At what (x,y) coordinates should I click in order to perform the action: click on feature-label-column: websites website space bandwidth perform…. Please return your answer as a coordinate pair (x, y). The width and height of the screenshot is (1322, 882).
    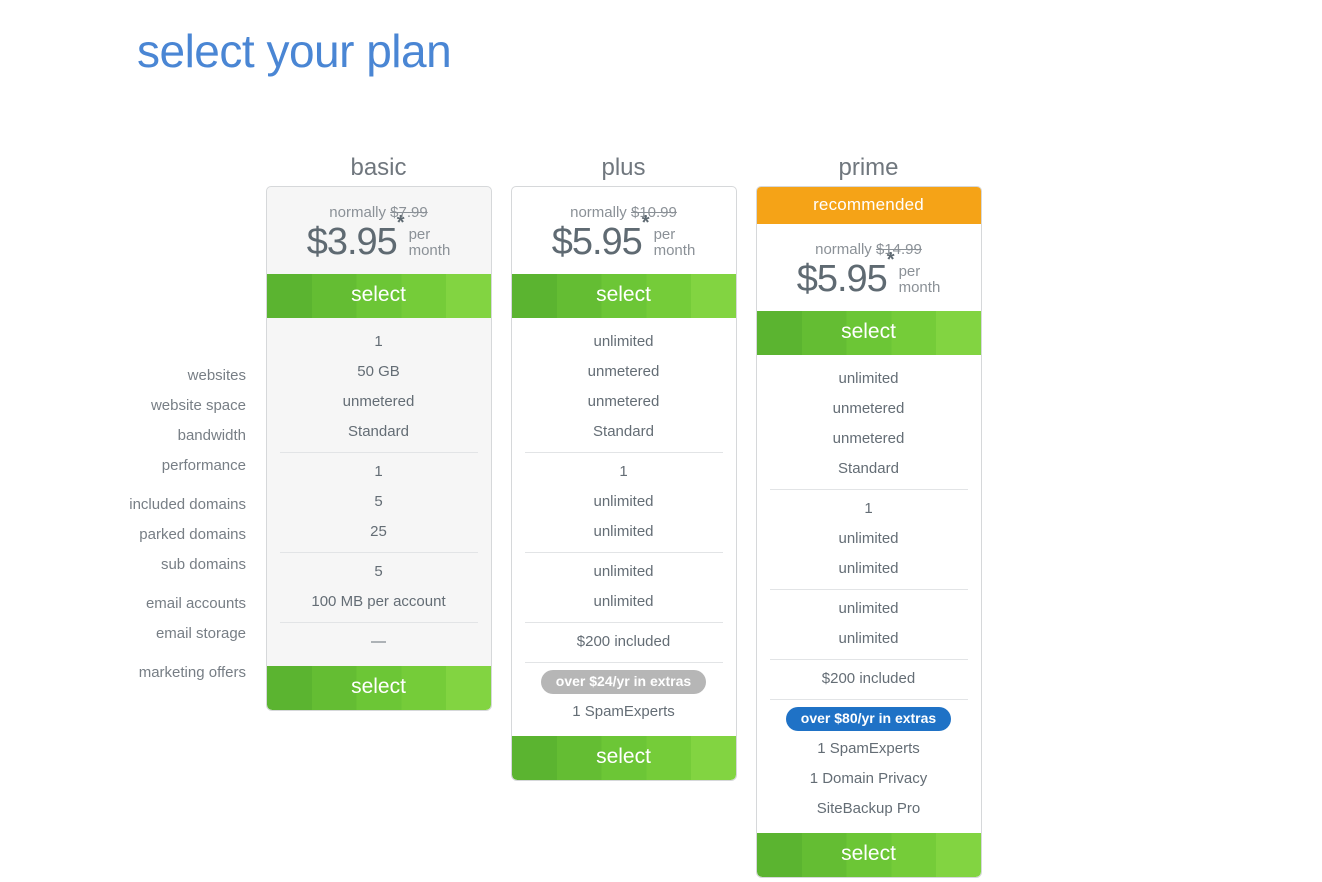
    Looking at the image, I should click on (178, 419).